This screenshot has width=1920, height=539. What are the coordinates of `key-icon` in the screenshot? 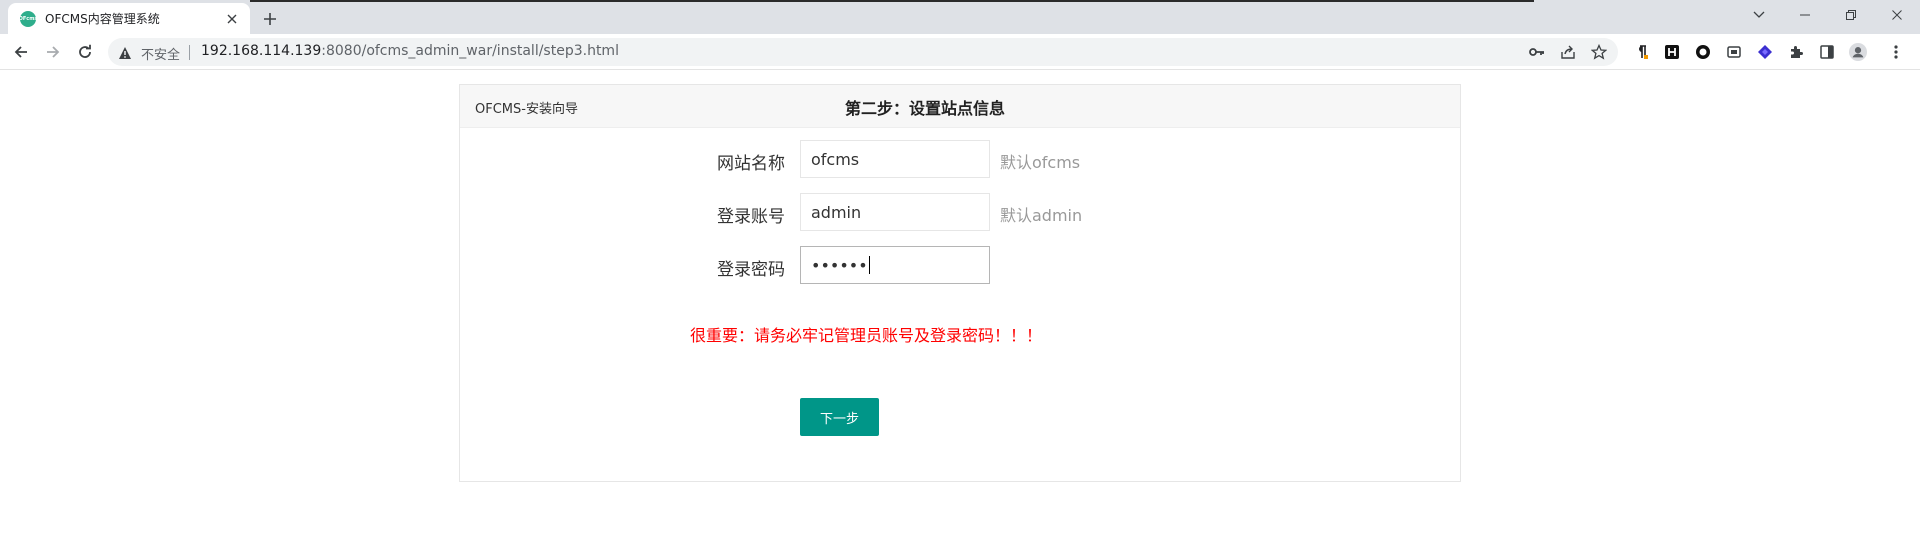 It's located at (1537, 52).